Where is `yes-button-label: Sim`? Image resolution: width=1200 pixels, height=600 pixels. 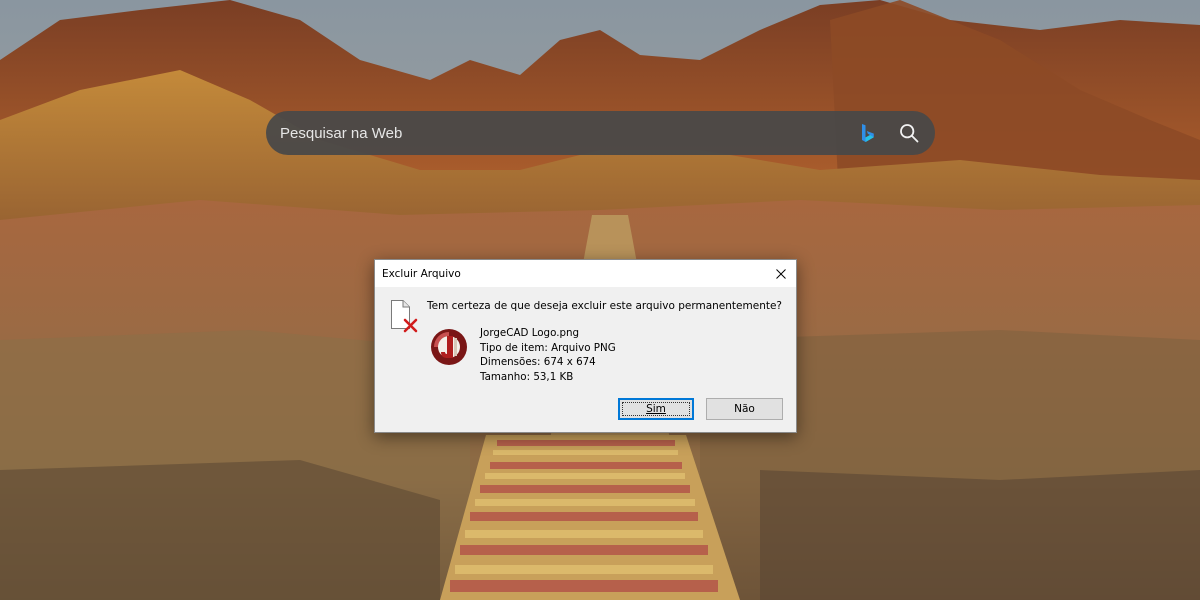
yes-button-label: Sim is located at coordinates (656, 409).